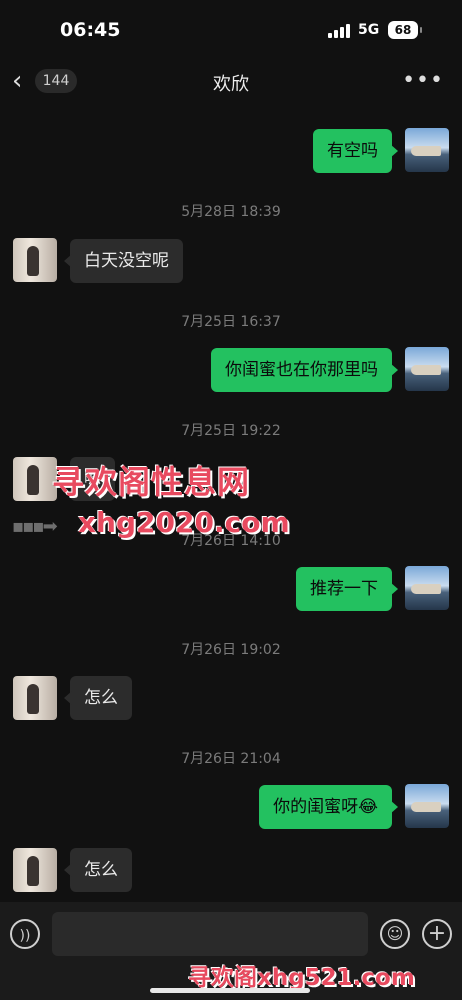 Image resolution: width=462 pixels, height=1000 pixels. I want to click on watermark-url: xhg2020.com, so click(184, 522).